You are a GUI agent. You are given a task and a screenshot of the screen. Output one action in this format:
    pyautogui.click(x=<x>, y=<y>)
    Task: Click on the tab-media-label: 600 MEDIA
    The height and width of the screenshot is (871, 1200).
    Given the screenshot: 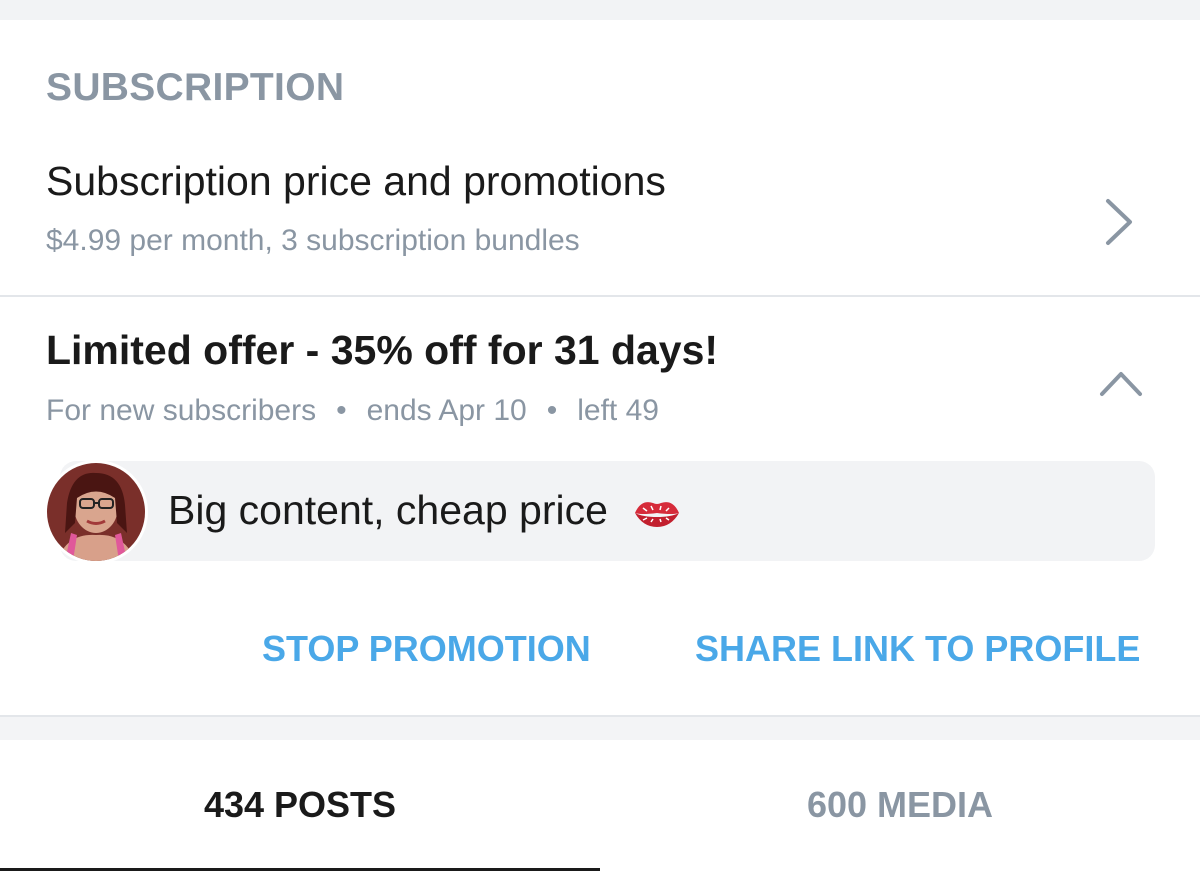 What is the action you would take?
    pyautogui.click(x=900, y=804)
    